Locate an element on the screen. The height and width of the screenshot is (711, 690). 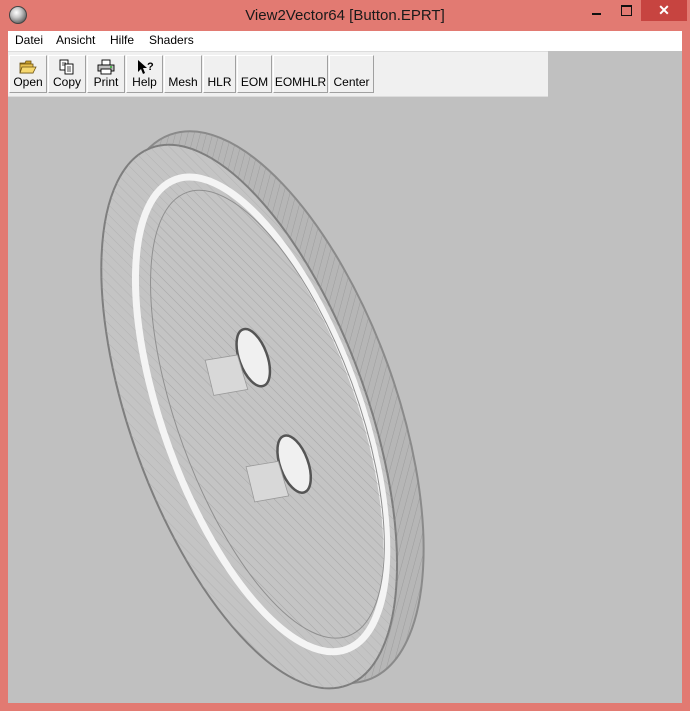
printer-icon is located at coordinates (106, 67).